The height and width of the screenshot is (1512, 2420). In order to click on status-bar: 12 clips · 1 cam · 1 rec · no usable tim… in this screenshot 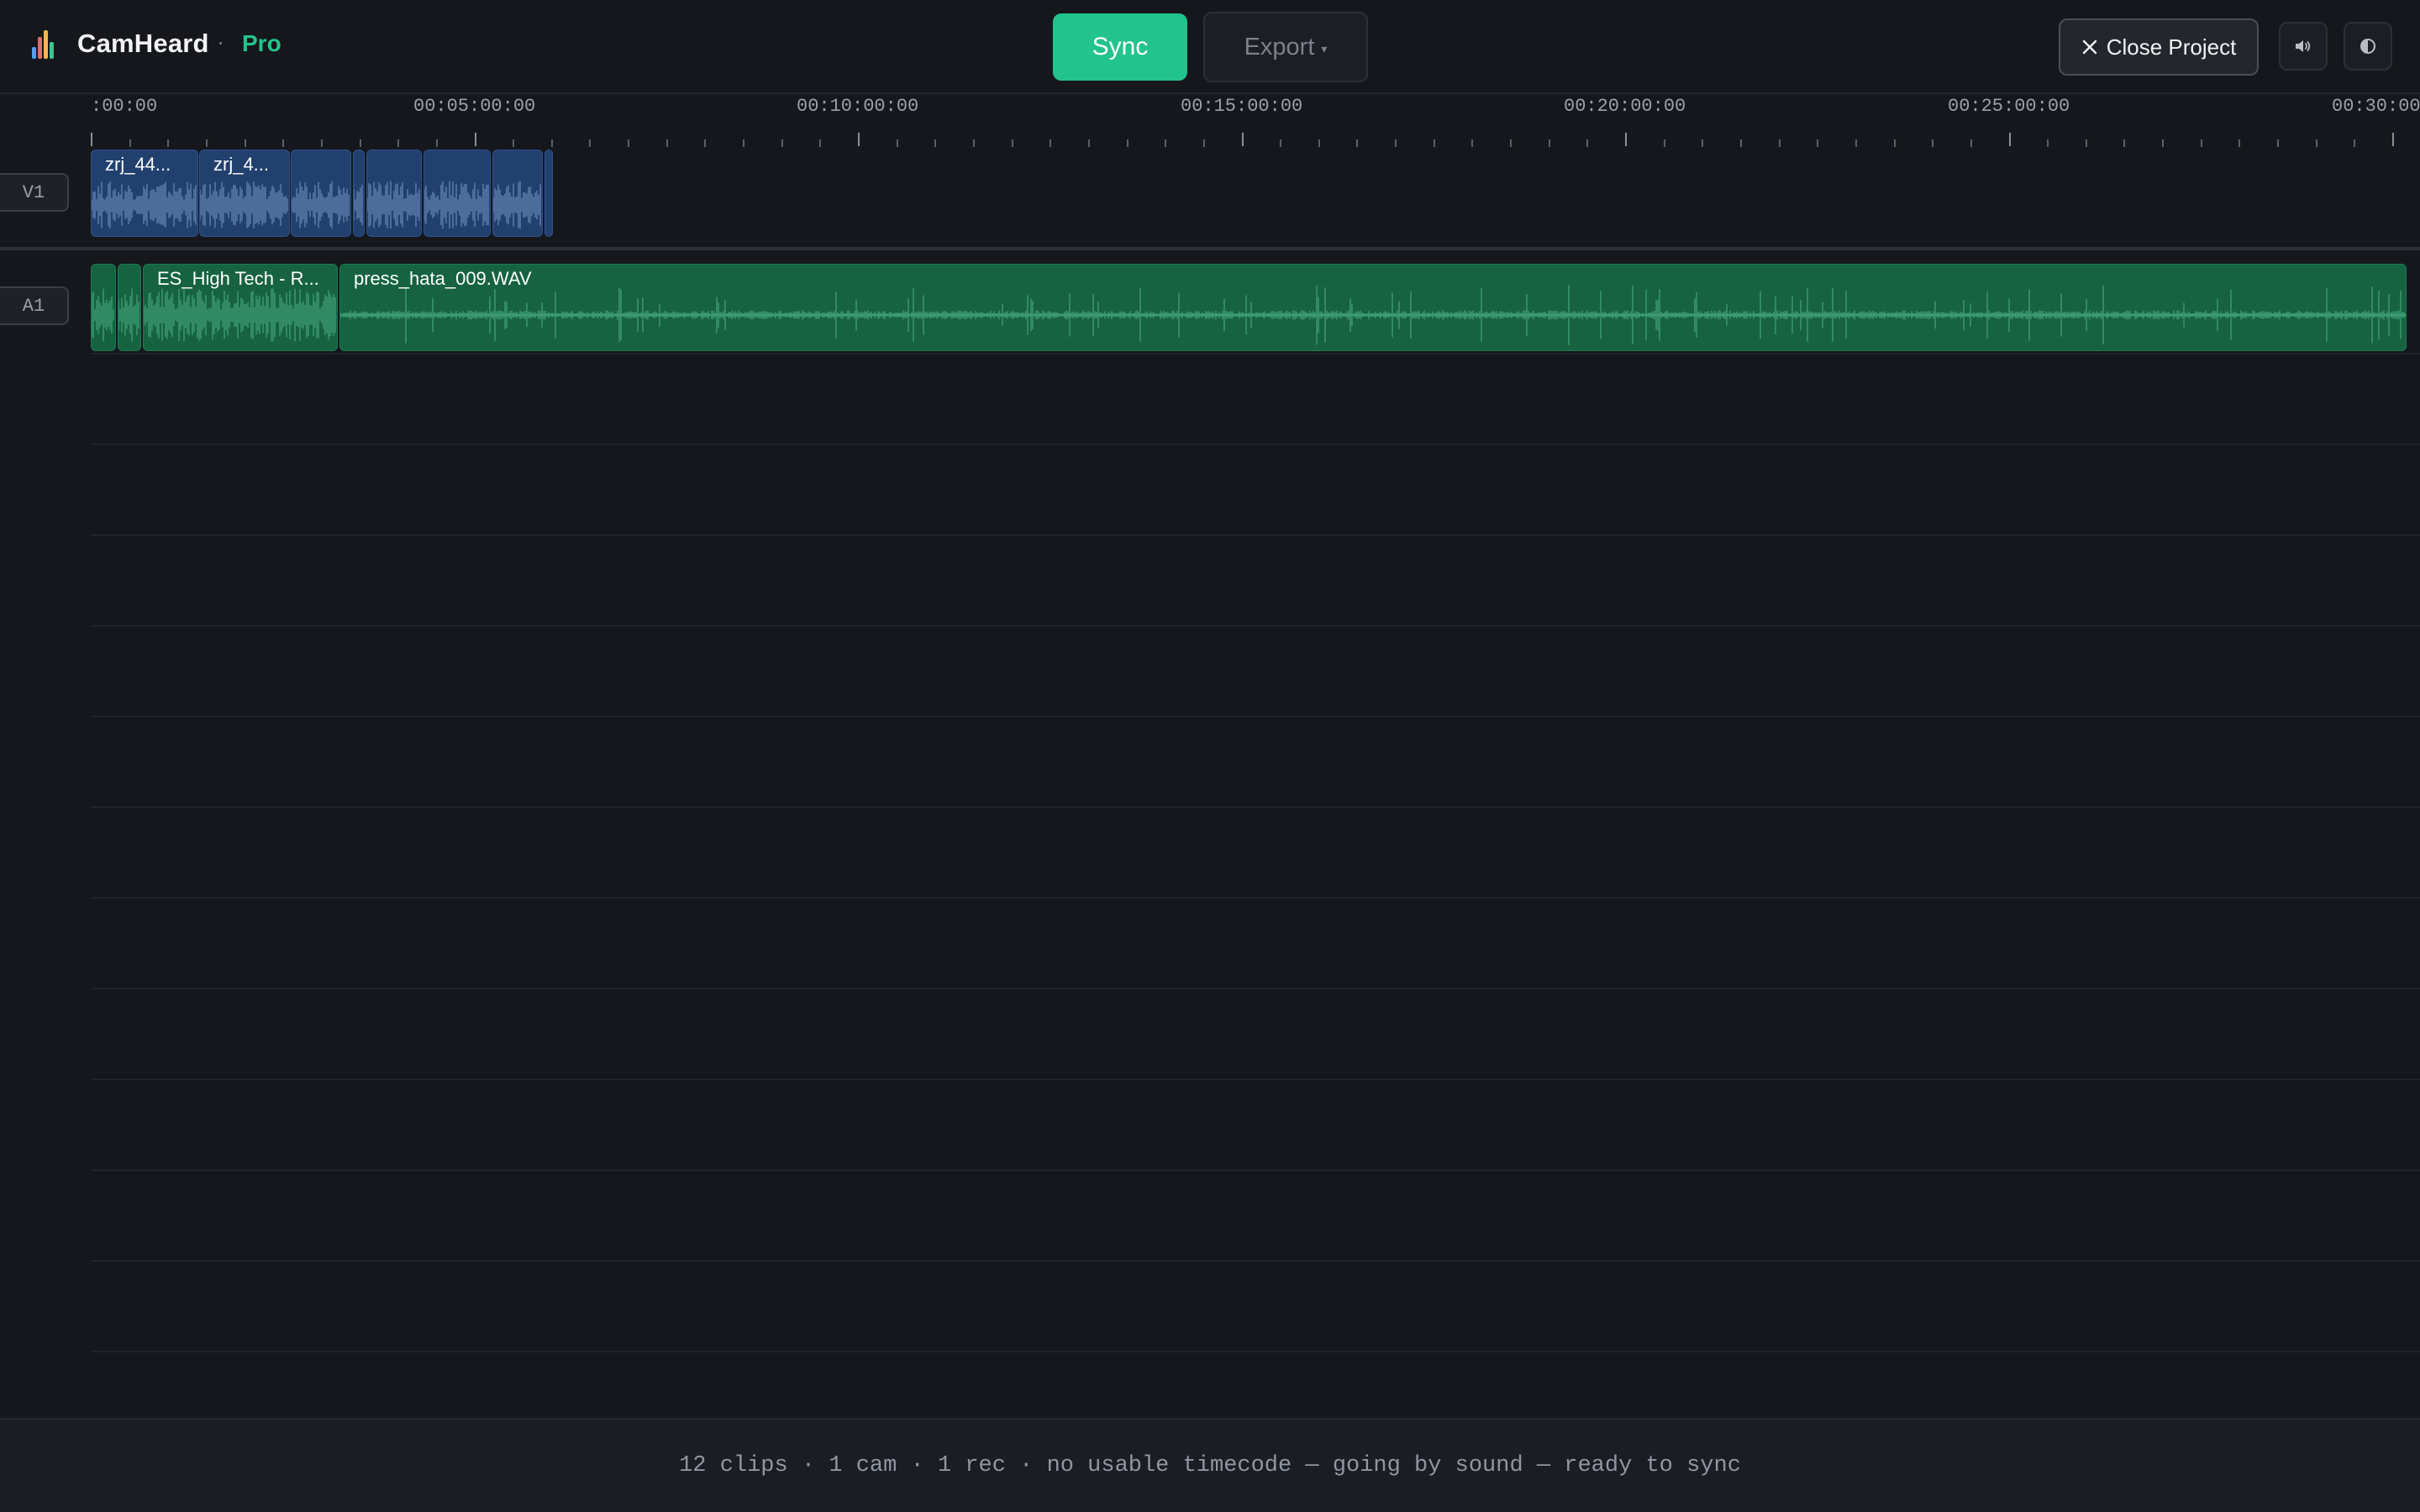, I will do `click(1210, 1465)`.